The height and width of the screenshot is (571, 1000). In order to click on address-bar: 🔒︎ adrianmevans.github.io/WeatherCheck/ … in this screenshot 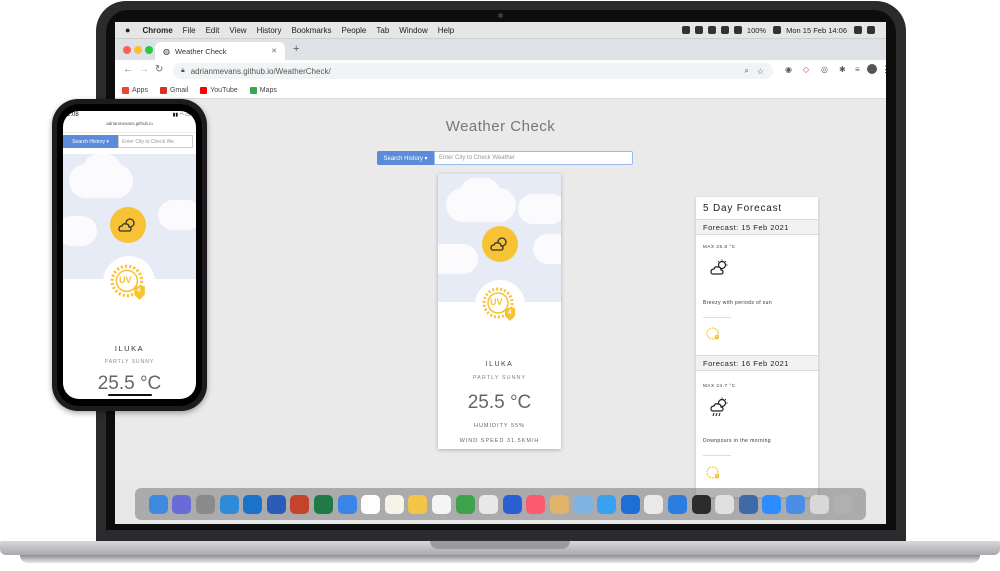, I will do `click(473, 71)`.